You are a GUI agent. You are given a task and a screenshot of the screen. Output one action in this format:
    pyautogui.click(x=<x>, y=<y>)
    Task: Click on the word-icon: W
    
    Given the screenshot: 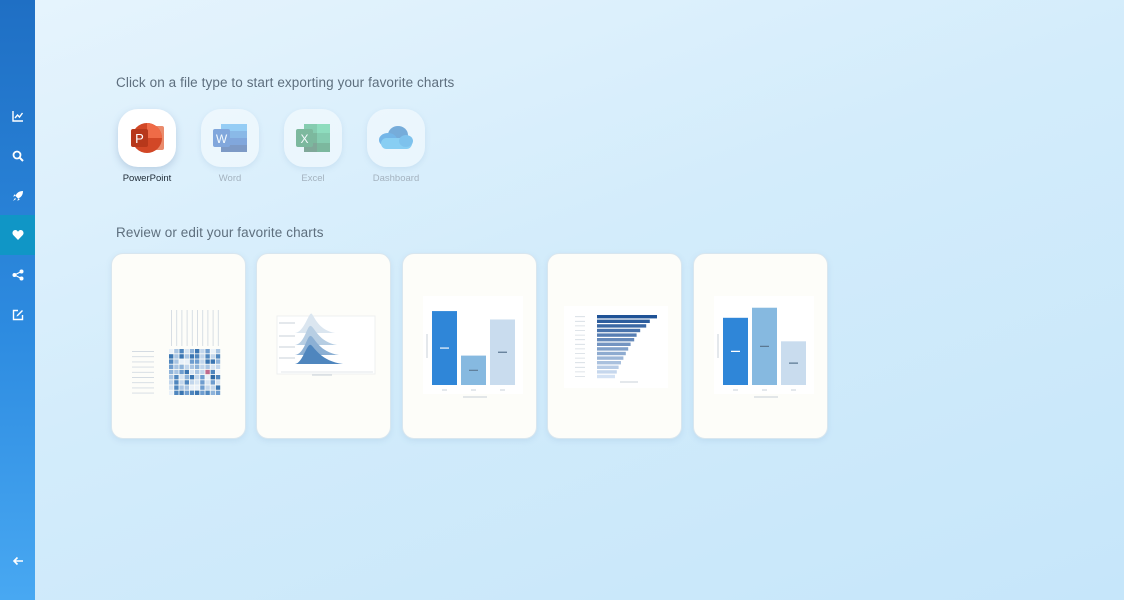 What is the action you would take?
    pyautogui.click(x=230, y=138)
    